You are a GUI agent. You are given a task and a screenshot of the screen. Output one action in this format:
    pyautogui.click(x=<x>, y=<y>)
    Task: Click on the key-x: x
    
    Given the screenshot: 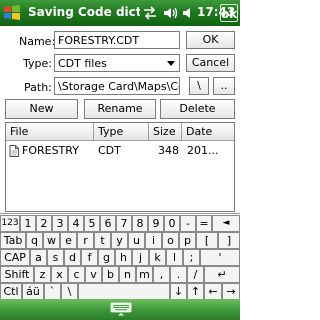 What is the action you would take?
    pyautogui.click(x=59, y=274)
    